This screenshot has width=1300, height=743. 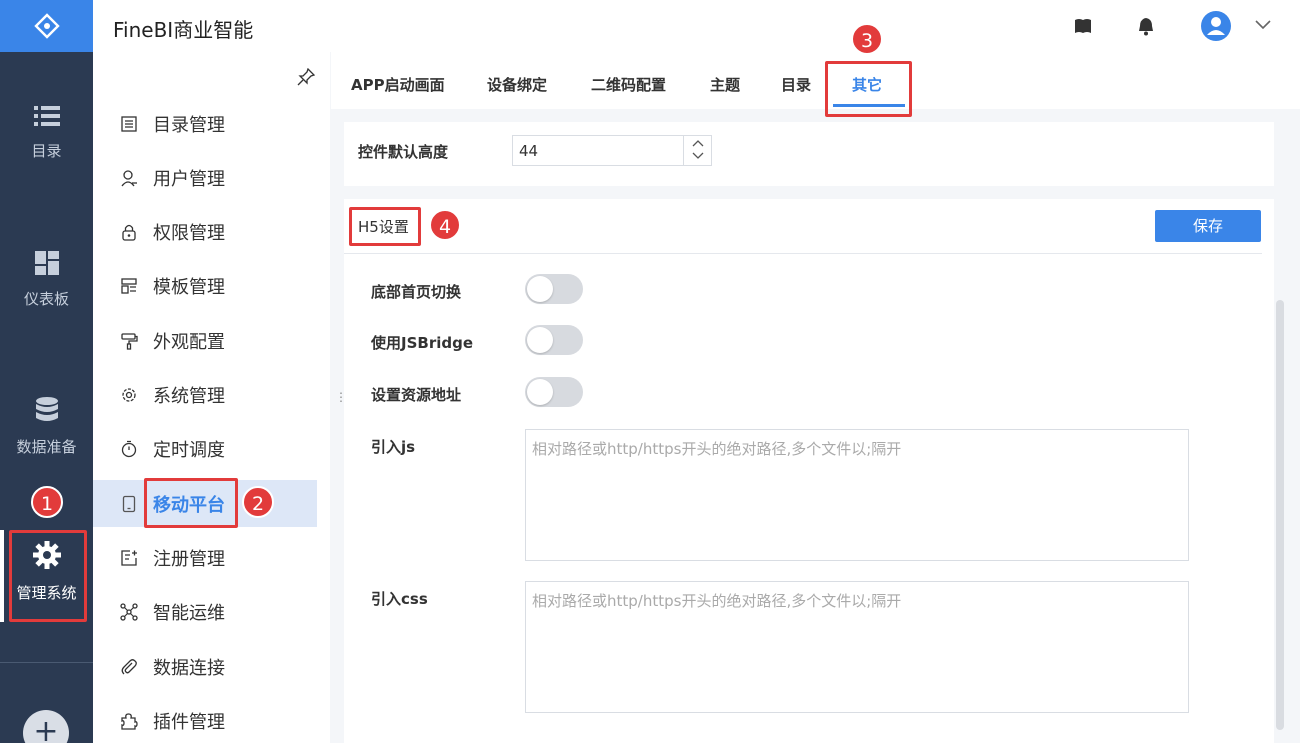 I want to click on annotation-box-other-tab, so click(x=868, y=89).